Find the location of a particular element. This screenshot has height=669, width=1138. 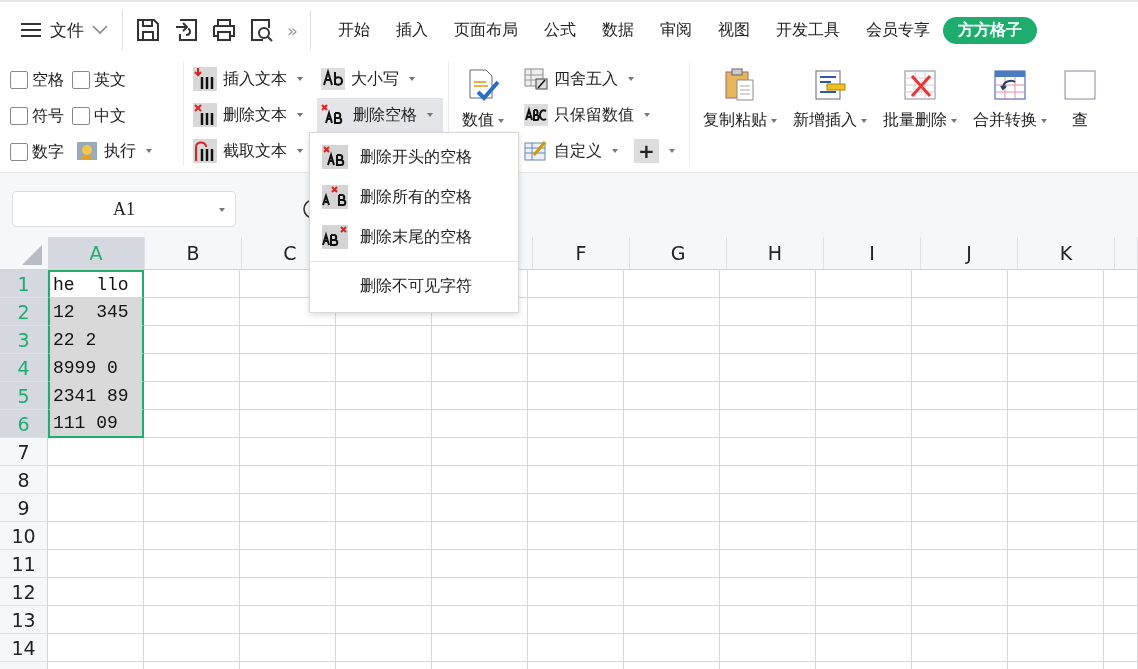

cell-value: 8999 0 is located at coordinates (85, 367).